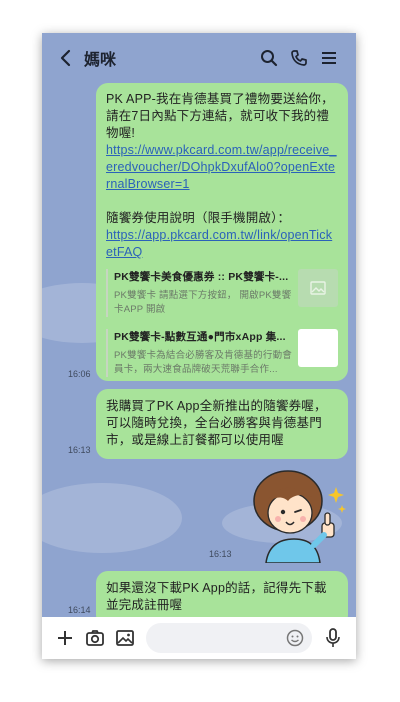 Image resolution: width=400 pixels, height=702 pixels. I want to click on camera-button, so click(95, 638).